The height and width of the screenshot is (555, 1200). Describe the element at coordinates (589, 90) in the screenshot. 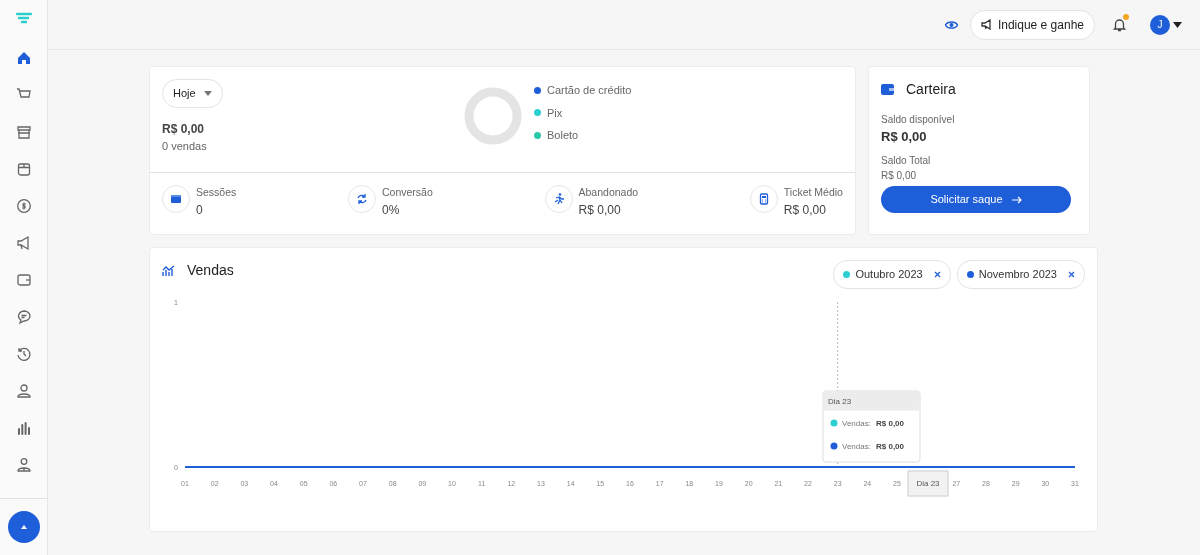

I see `legend-label: Cartão de crédito` at that location.